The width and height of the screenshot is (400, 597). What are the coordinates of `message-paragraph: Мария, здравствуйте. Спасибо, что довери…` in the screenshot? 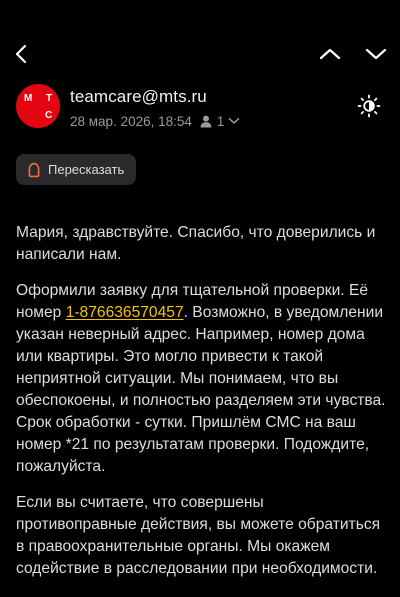 It's located at (196, 243).